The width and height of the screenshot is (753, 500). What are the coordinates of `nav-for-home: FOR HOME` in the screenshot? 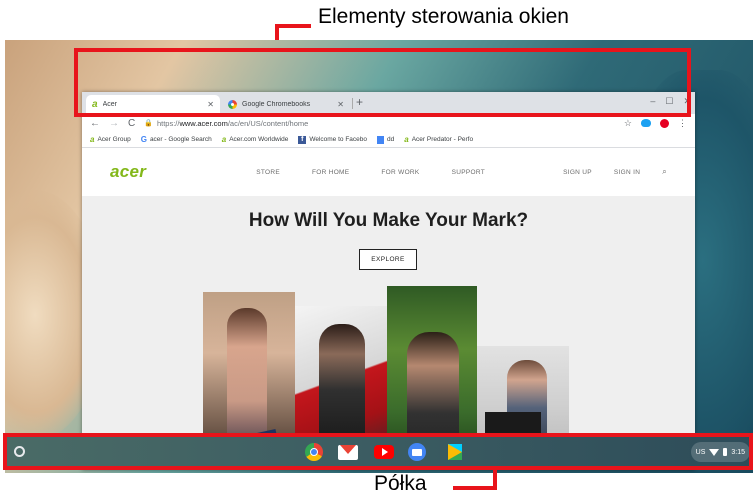 It's located at (330, 172).